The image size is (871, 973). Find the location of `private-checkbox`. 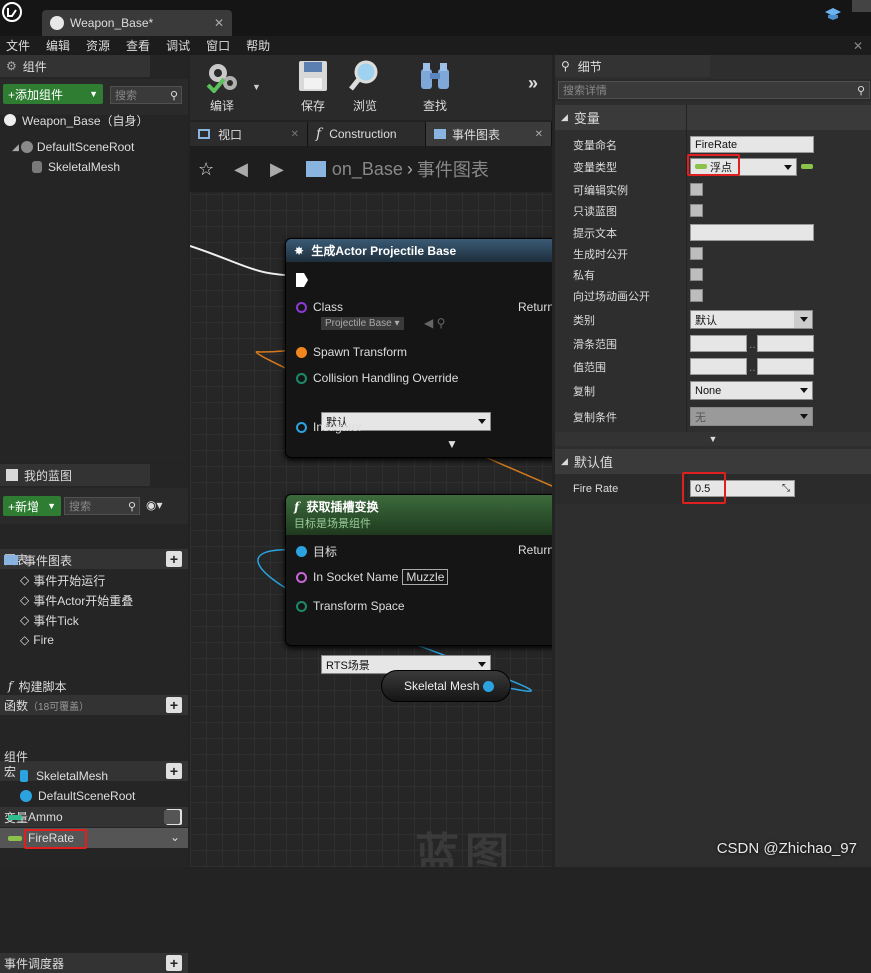

private-checkbox is located at coordinates (696, 274).